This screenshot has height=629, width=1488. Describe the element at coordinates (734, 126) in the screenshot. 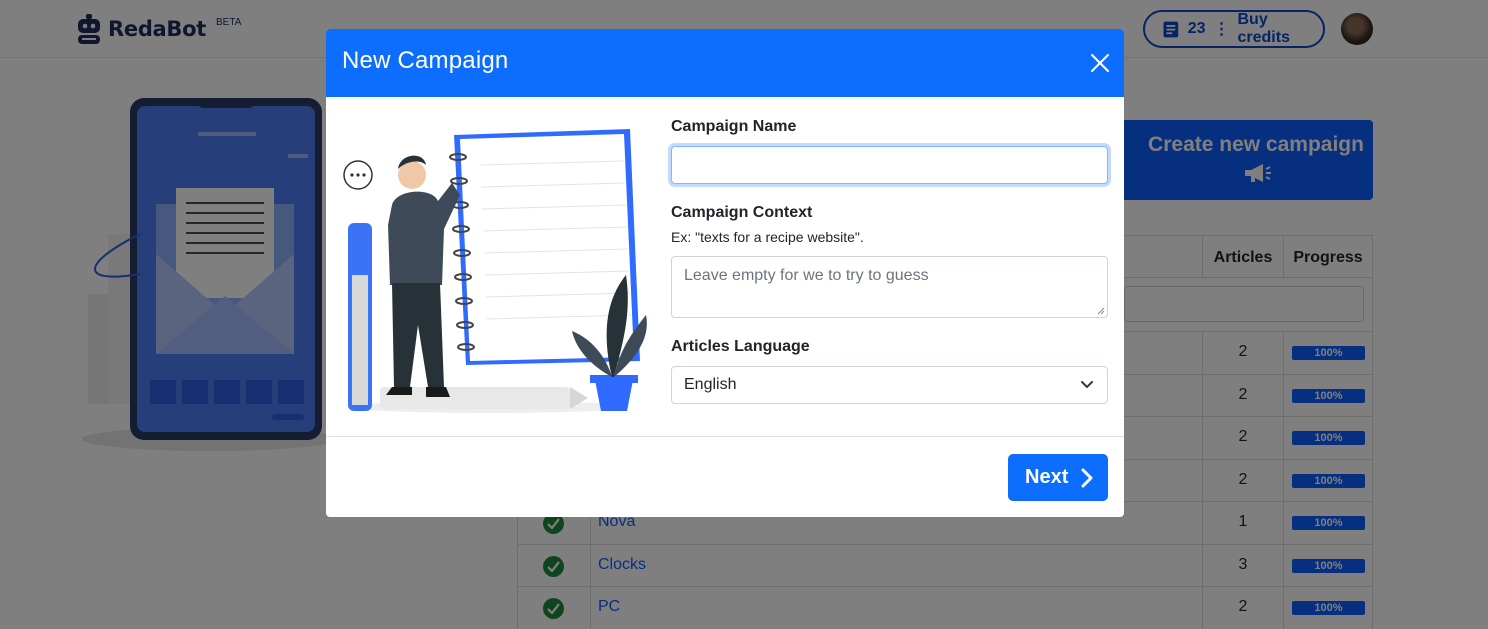

I see `campaign-name-label: Campaign Name` at that location.